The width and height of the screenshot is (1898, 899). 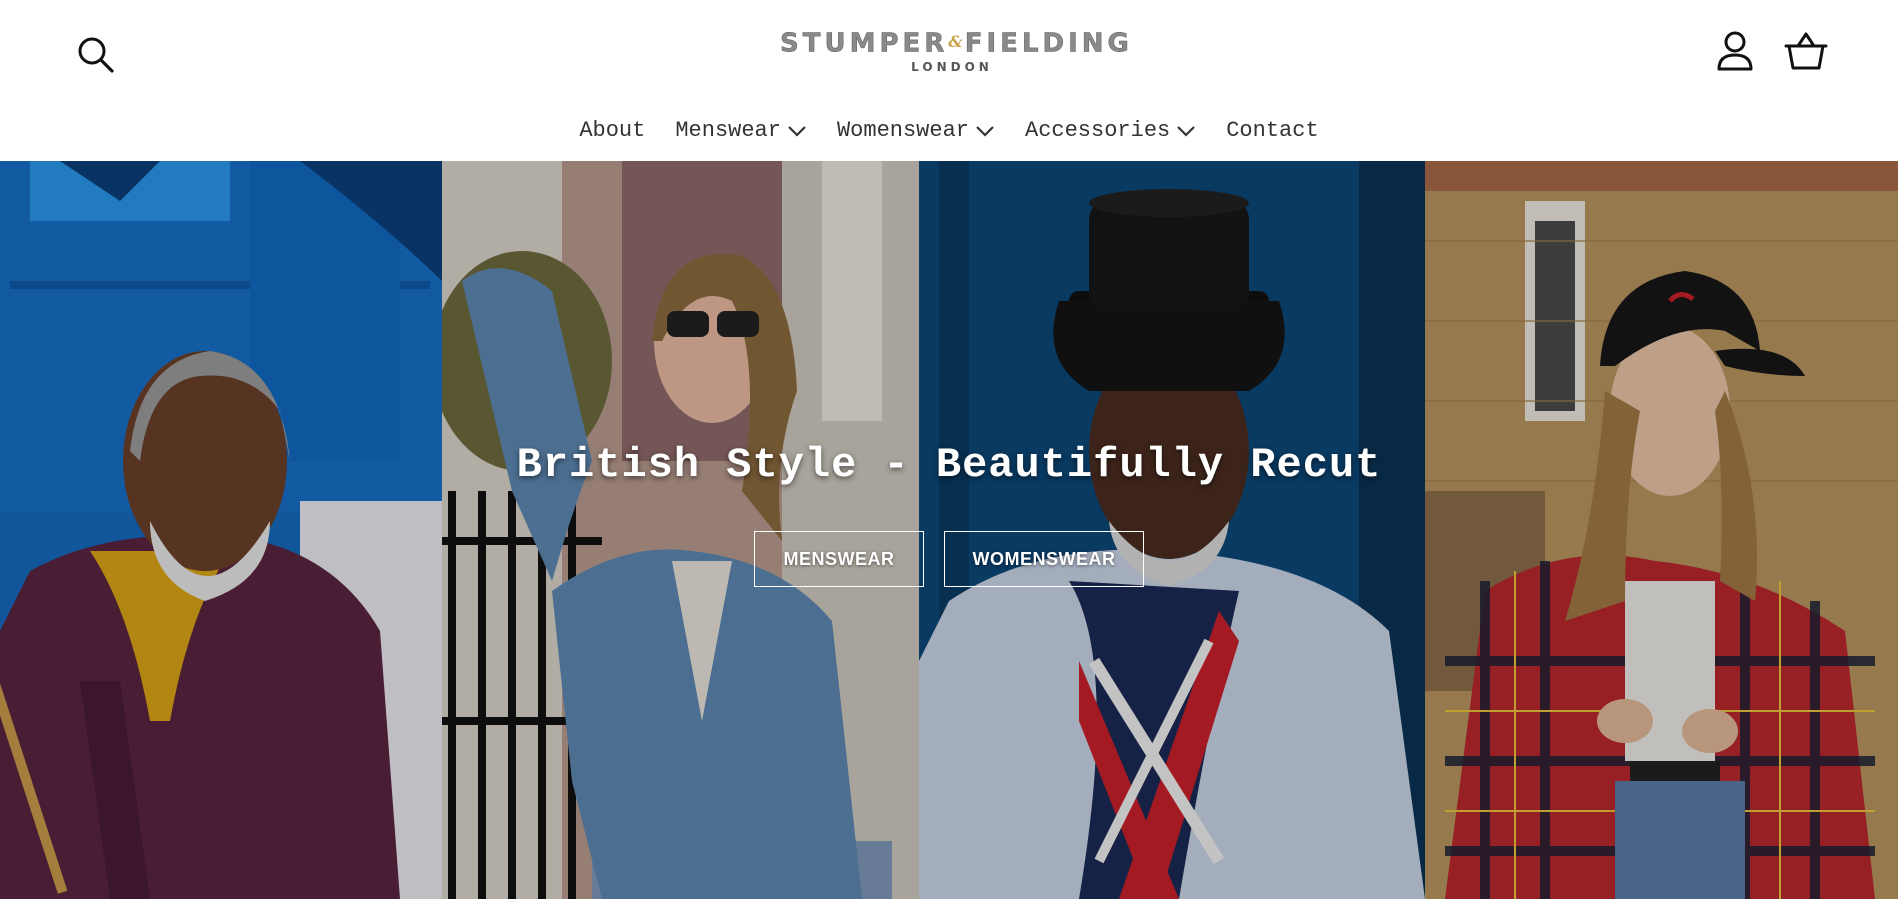 What do you see at coordinates (1098, 130) in the screenshot?
I see `nav-item-label: Accessories` at bounding box center [1098, 130].